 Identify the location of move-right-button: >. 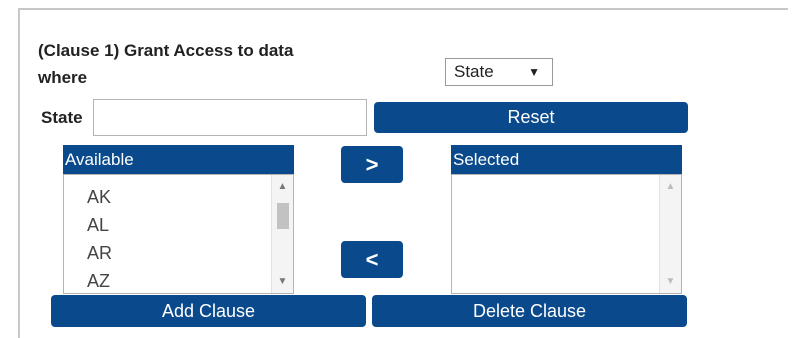
(372, 164).